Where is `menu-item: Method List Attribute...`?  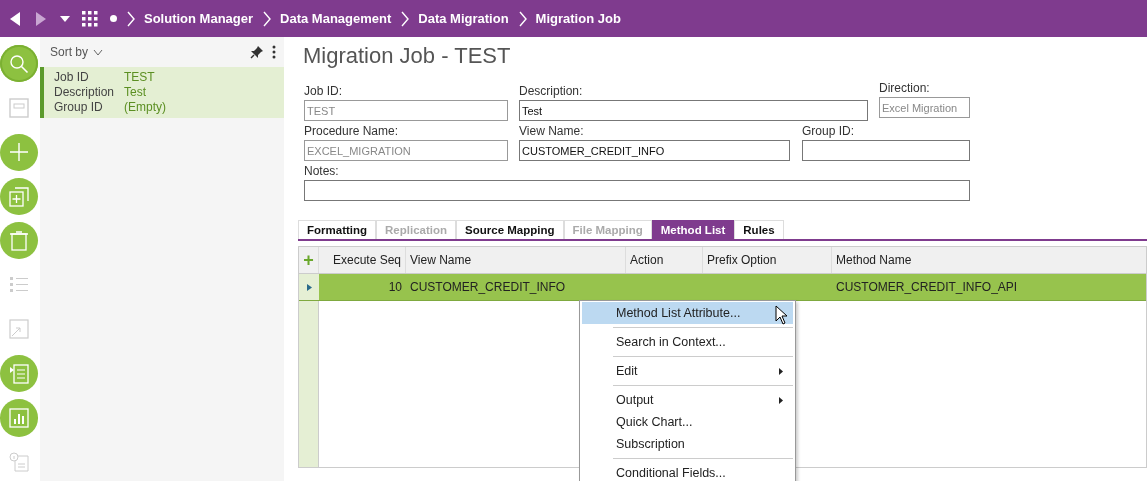 menu-item: Method List Attribute... is located at coordinates (687, 313).